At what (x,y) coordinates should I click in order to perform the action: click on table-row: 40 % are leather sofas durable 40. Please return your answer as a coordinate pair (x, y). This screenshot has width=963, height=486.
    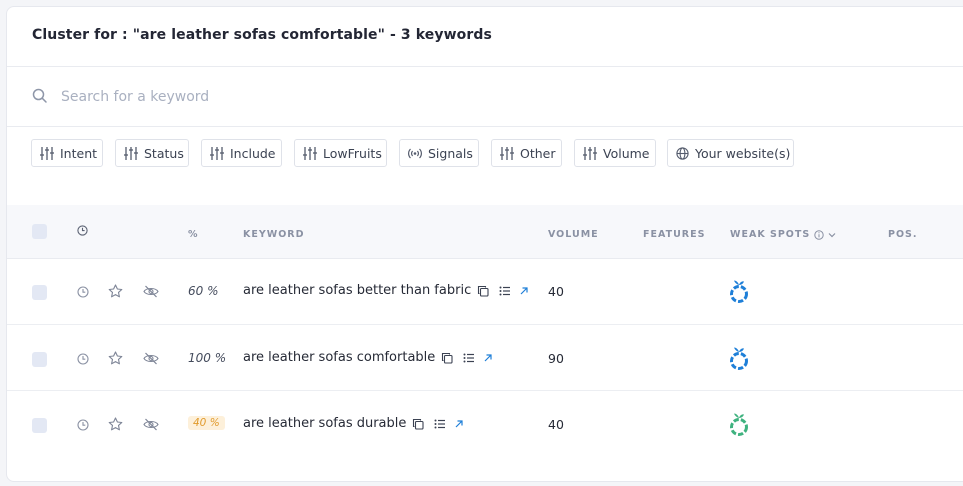
    Looking at the image, I should click on (485, 425).